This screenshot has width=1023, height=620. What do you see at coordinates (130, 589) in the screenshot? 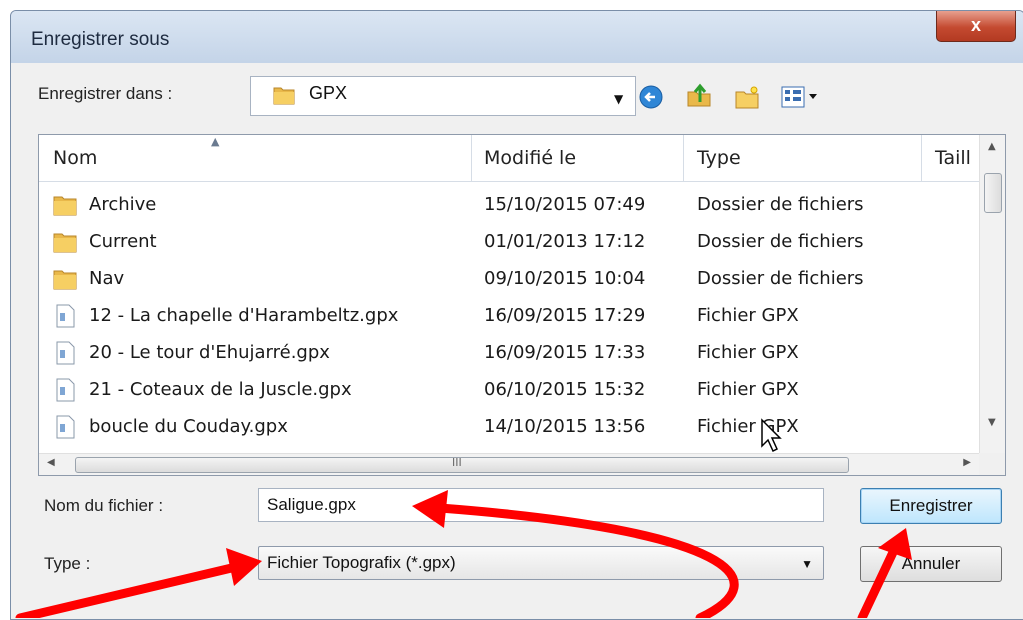
I see `arrow-to-type-select` at bounding box center [130, 589].